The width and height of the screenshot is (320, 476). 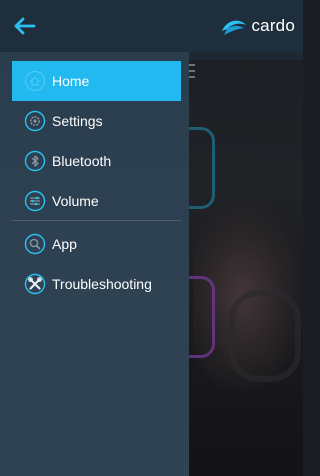 I want to click on menu-label-bluetooth: Bluetooth, so click(x=82, y=161).